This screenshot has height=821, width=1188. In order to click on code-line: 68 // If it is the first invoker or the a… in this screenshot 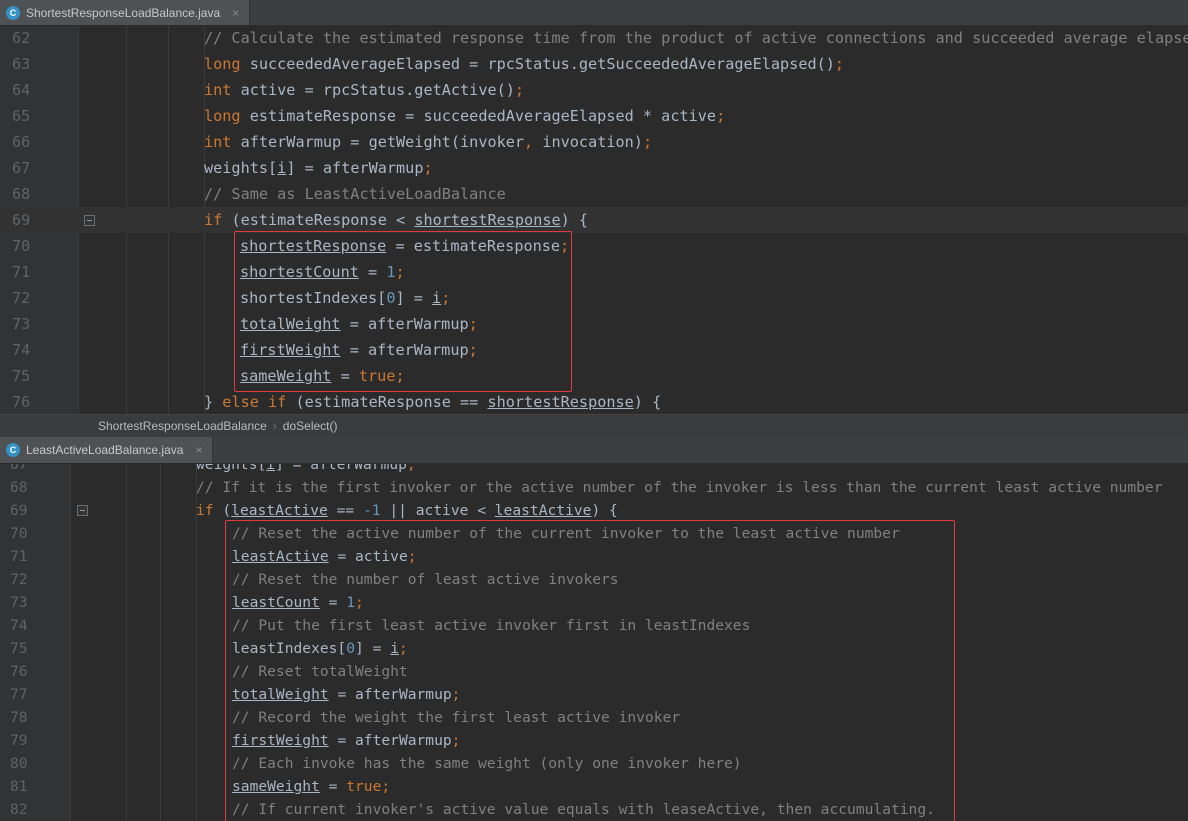, I will do `click(594, 487)`.